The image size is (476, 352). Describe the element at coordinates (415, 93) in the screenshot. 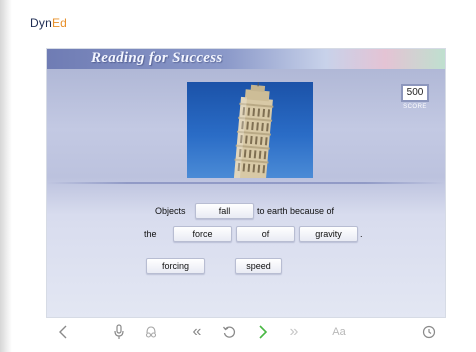

I see `score-value: 500` at that location.